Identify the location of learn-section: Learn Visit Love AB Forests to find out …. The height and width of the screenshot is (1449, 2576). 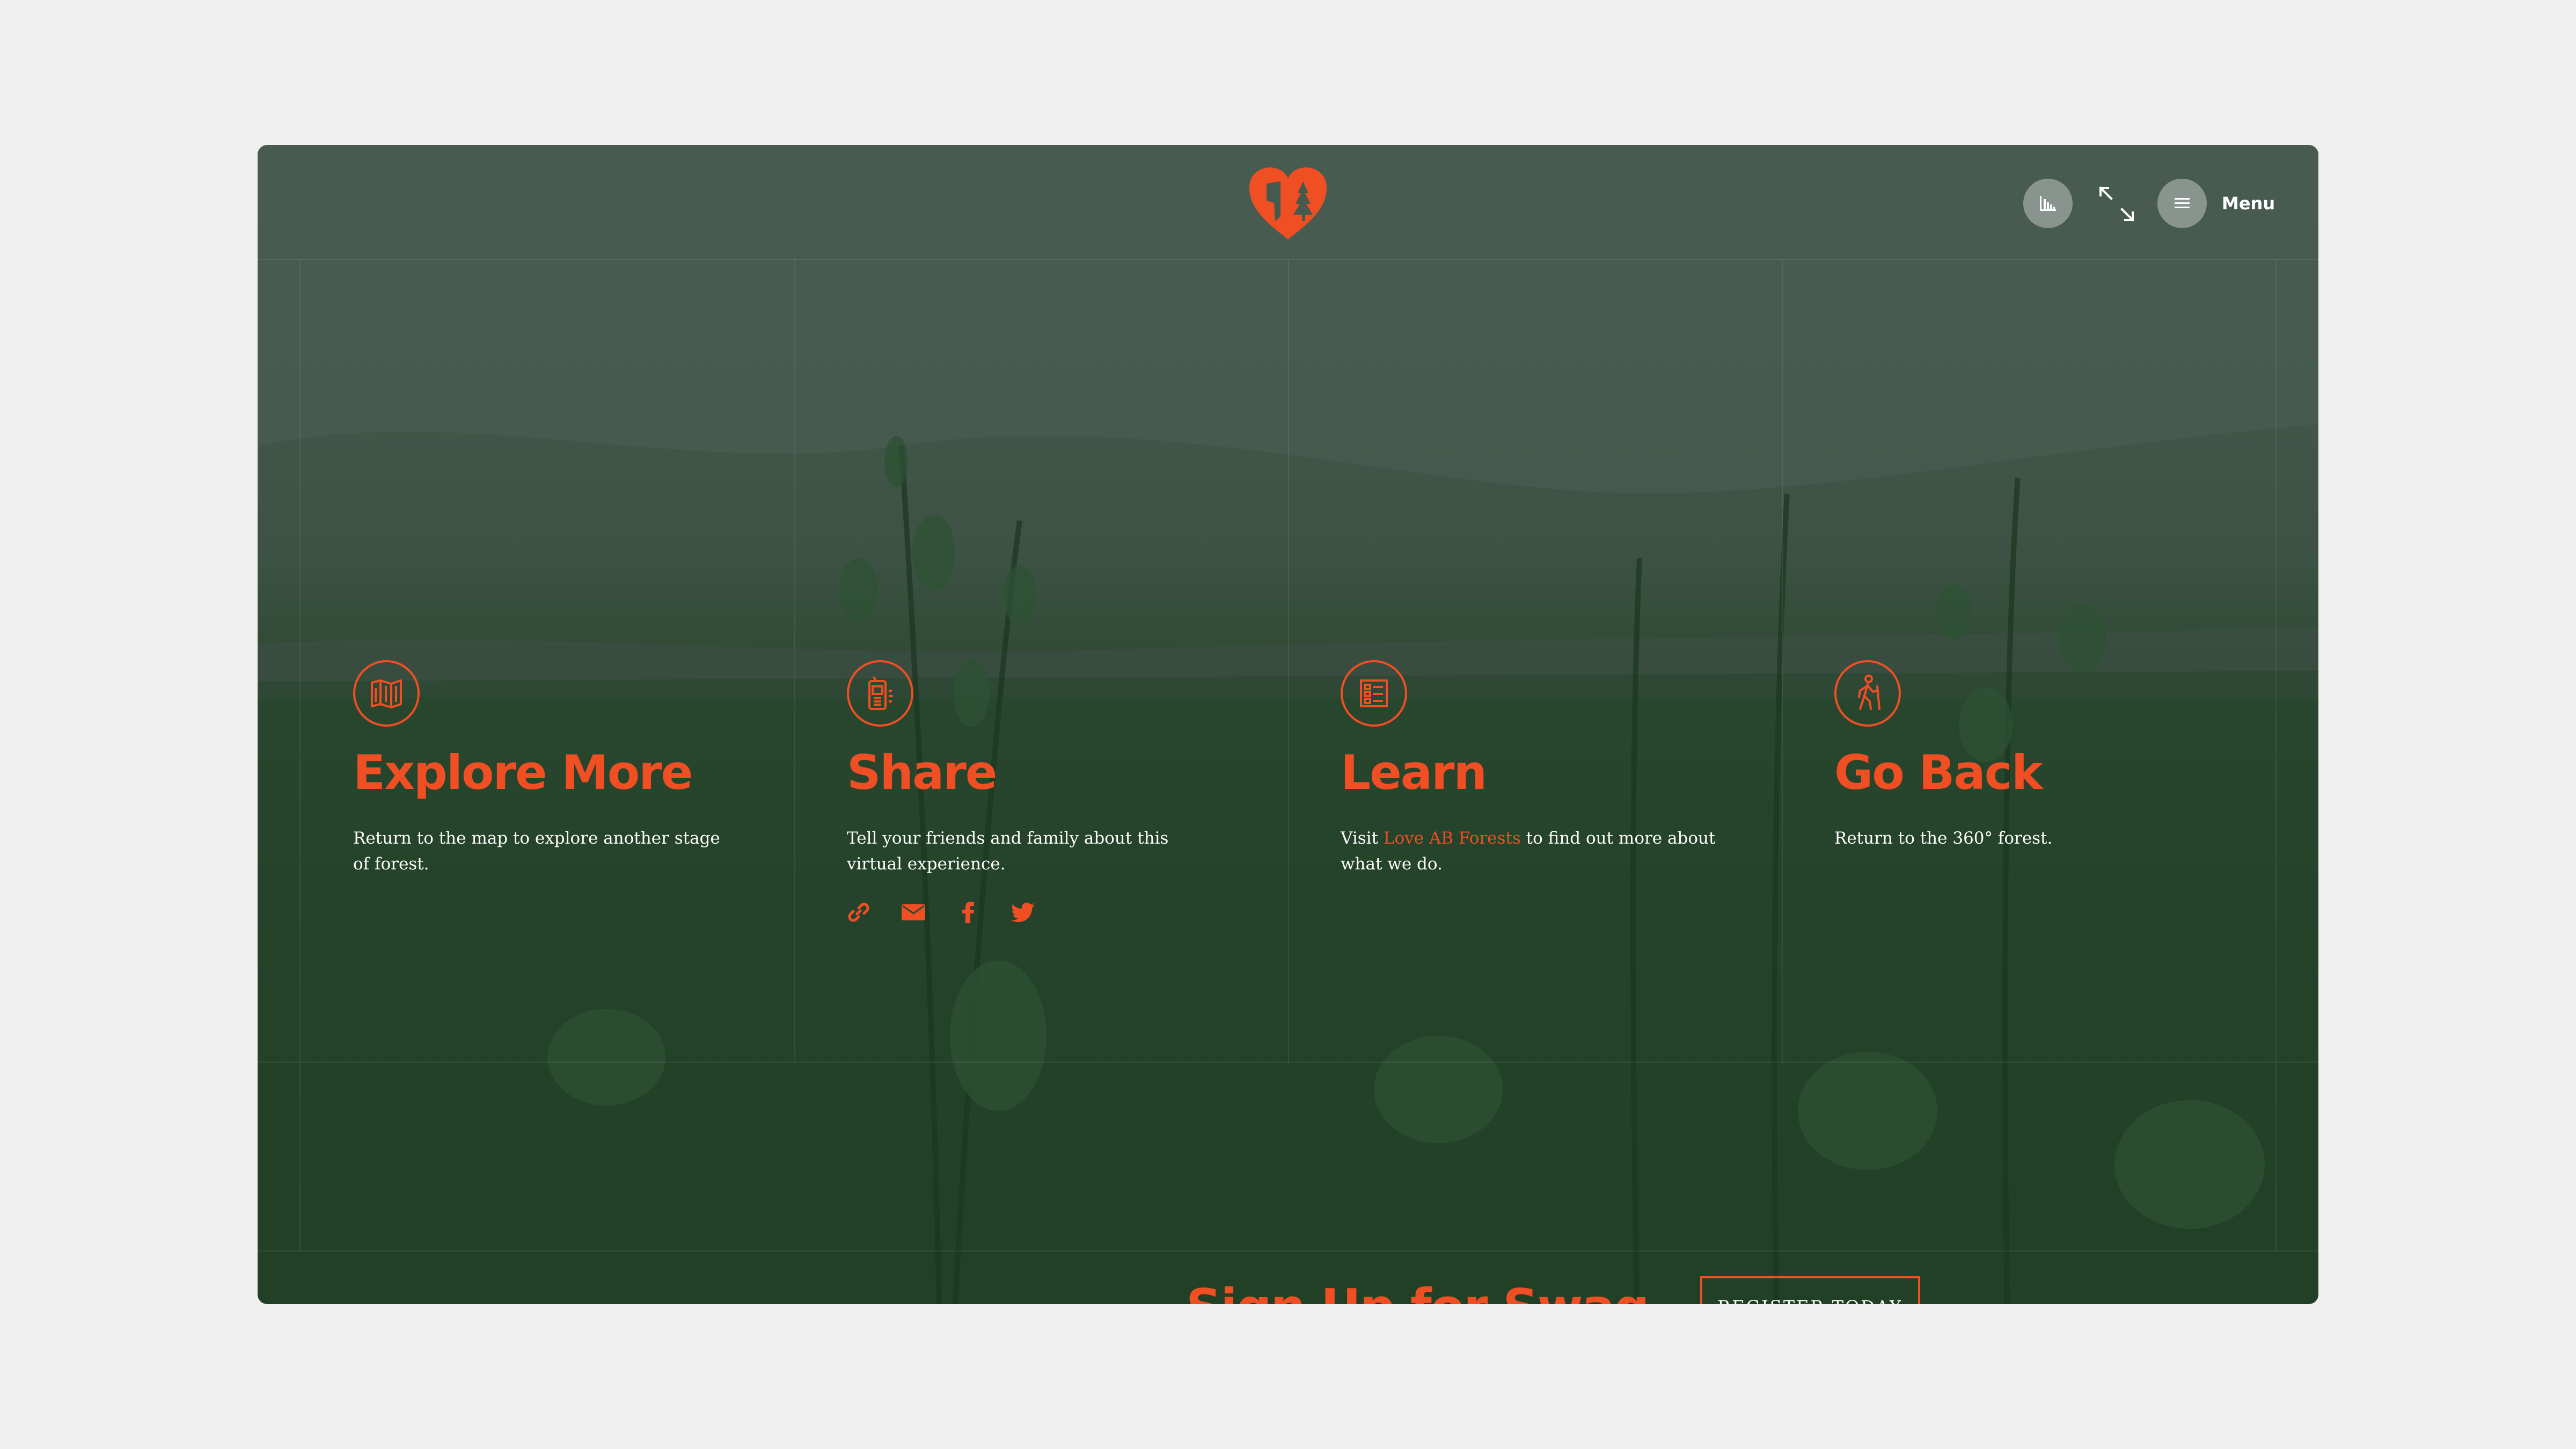
(1544, 768).